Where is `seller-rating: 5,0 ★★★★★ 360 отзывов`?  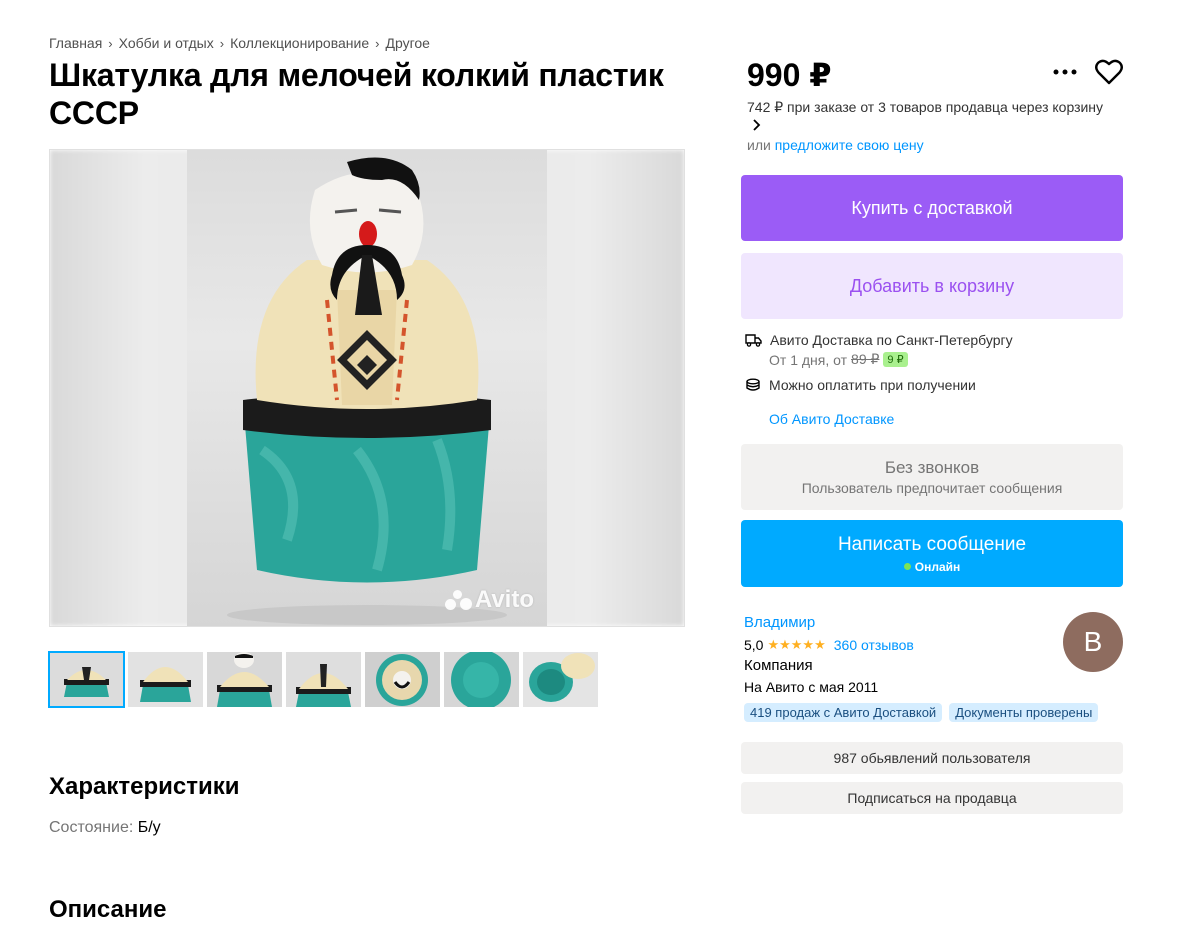 seller-rating: 5,0 ★★★★★ 360 отзывов is located at coordinates (829, 645).